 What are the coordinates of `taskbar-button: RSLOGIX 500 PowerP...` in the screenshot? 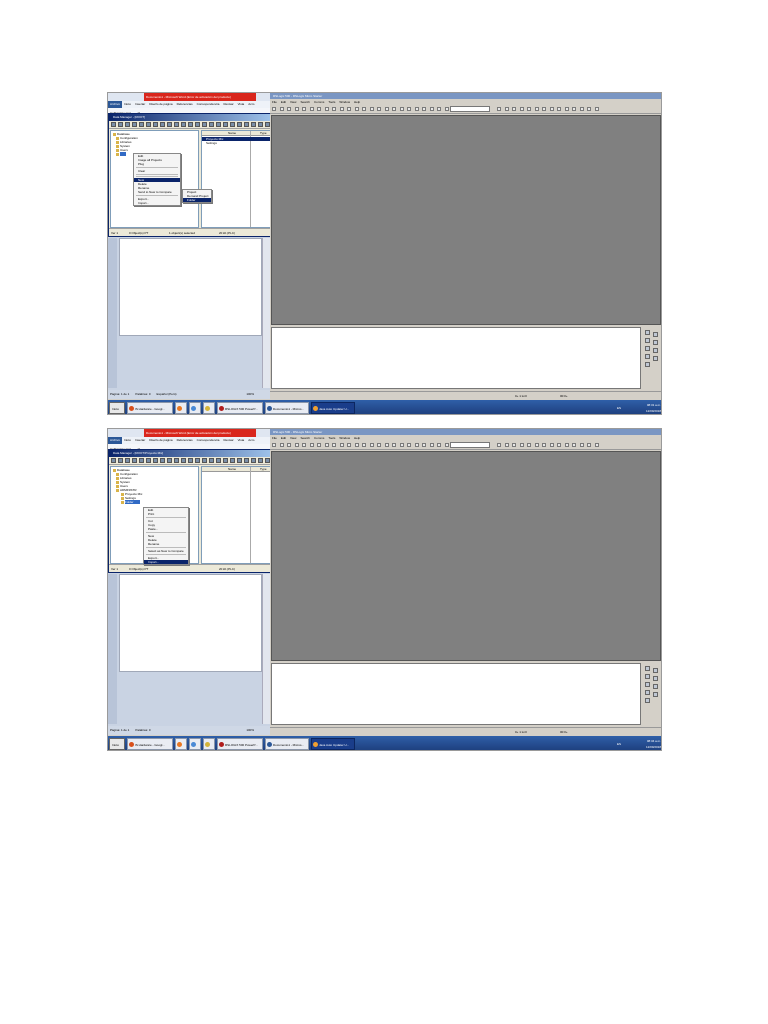 It's located at (240, 408).